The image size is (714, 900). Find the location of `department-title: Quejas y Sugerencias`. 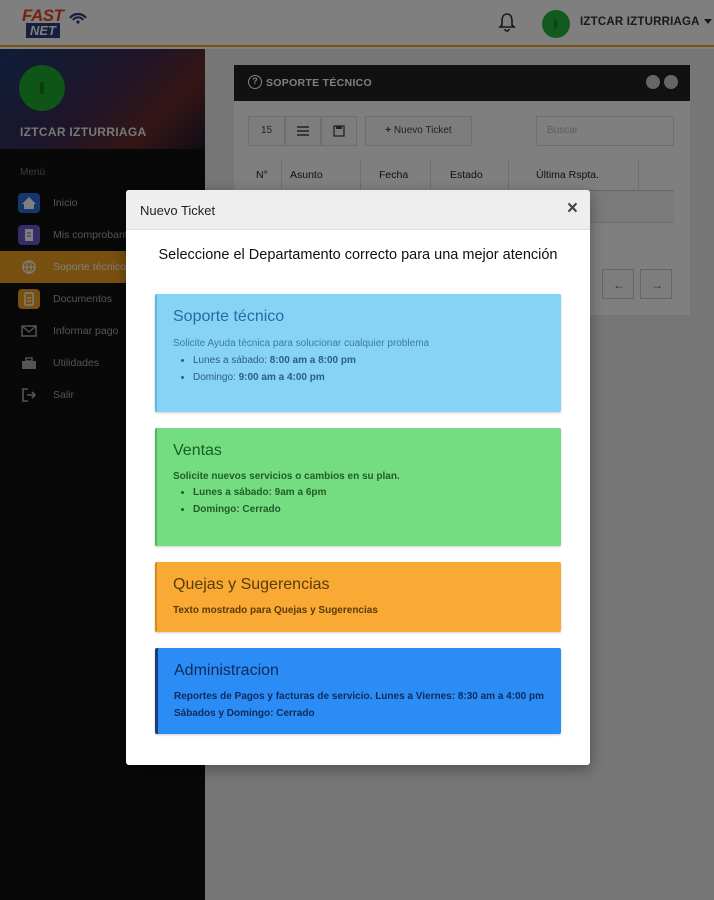

department-title: Quejas y Sugerencias is located at coordinates (251, 584).